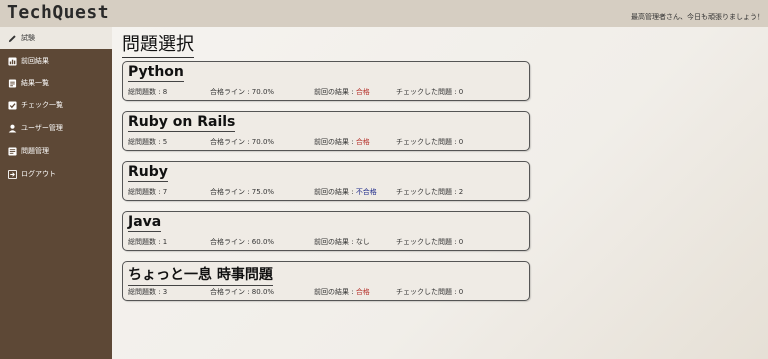  What do you see at coordinates (148, 292) in the screenshot?
I see `total-questions: 総問題数 : 3` at bounding box center [148, 292].